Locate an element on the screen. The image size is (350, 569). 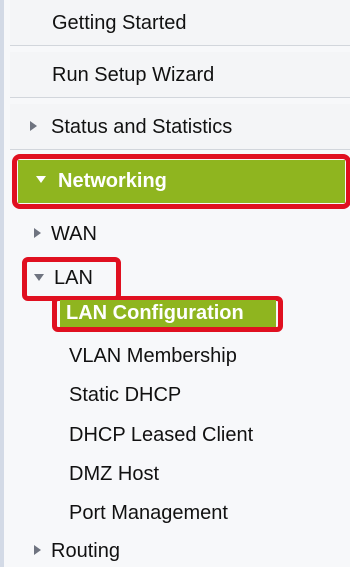
nav-routing: Routing is located at coordinates (77, 551).